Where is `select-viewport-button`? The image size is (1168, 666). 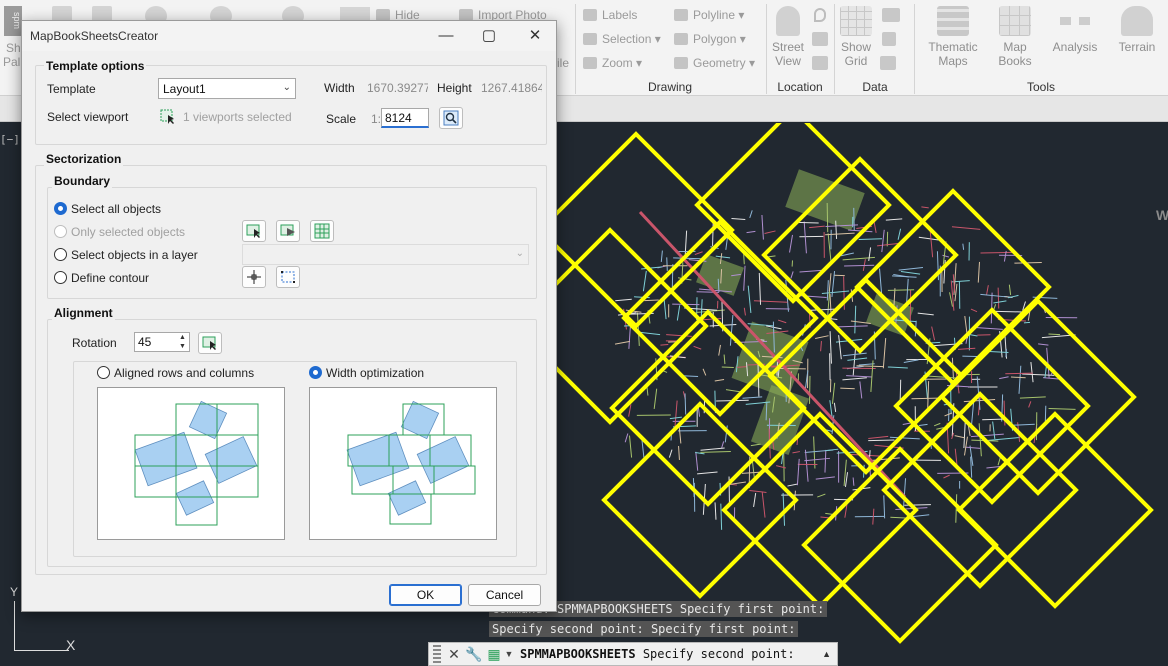
select-viewport-button is located at coordinates (168, 117).